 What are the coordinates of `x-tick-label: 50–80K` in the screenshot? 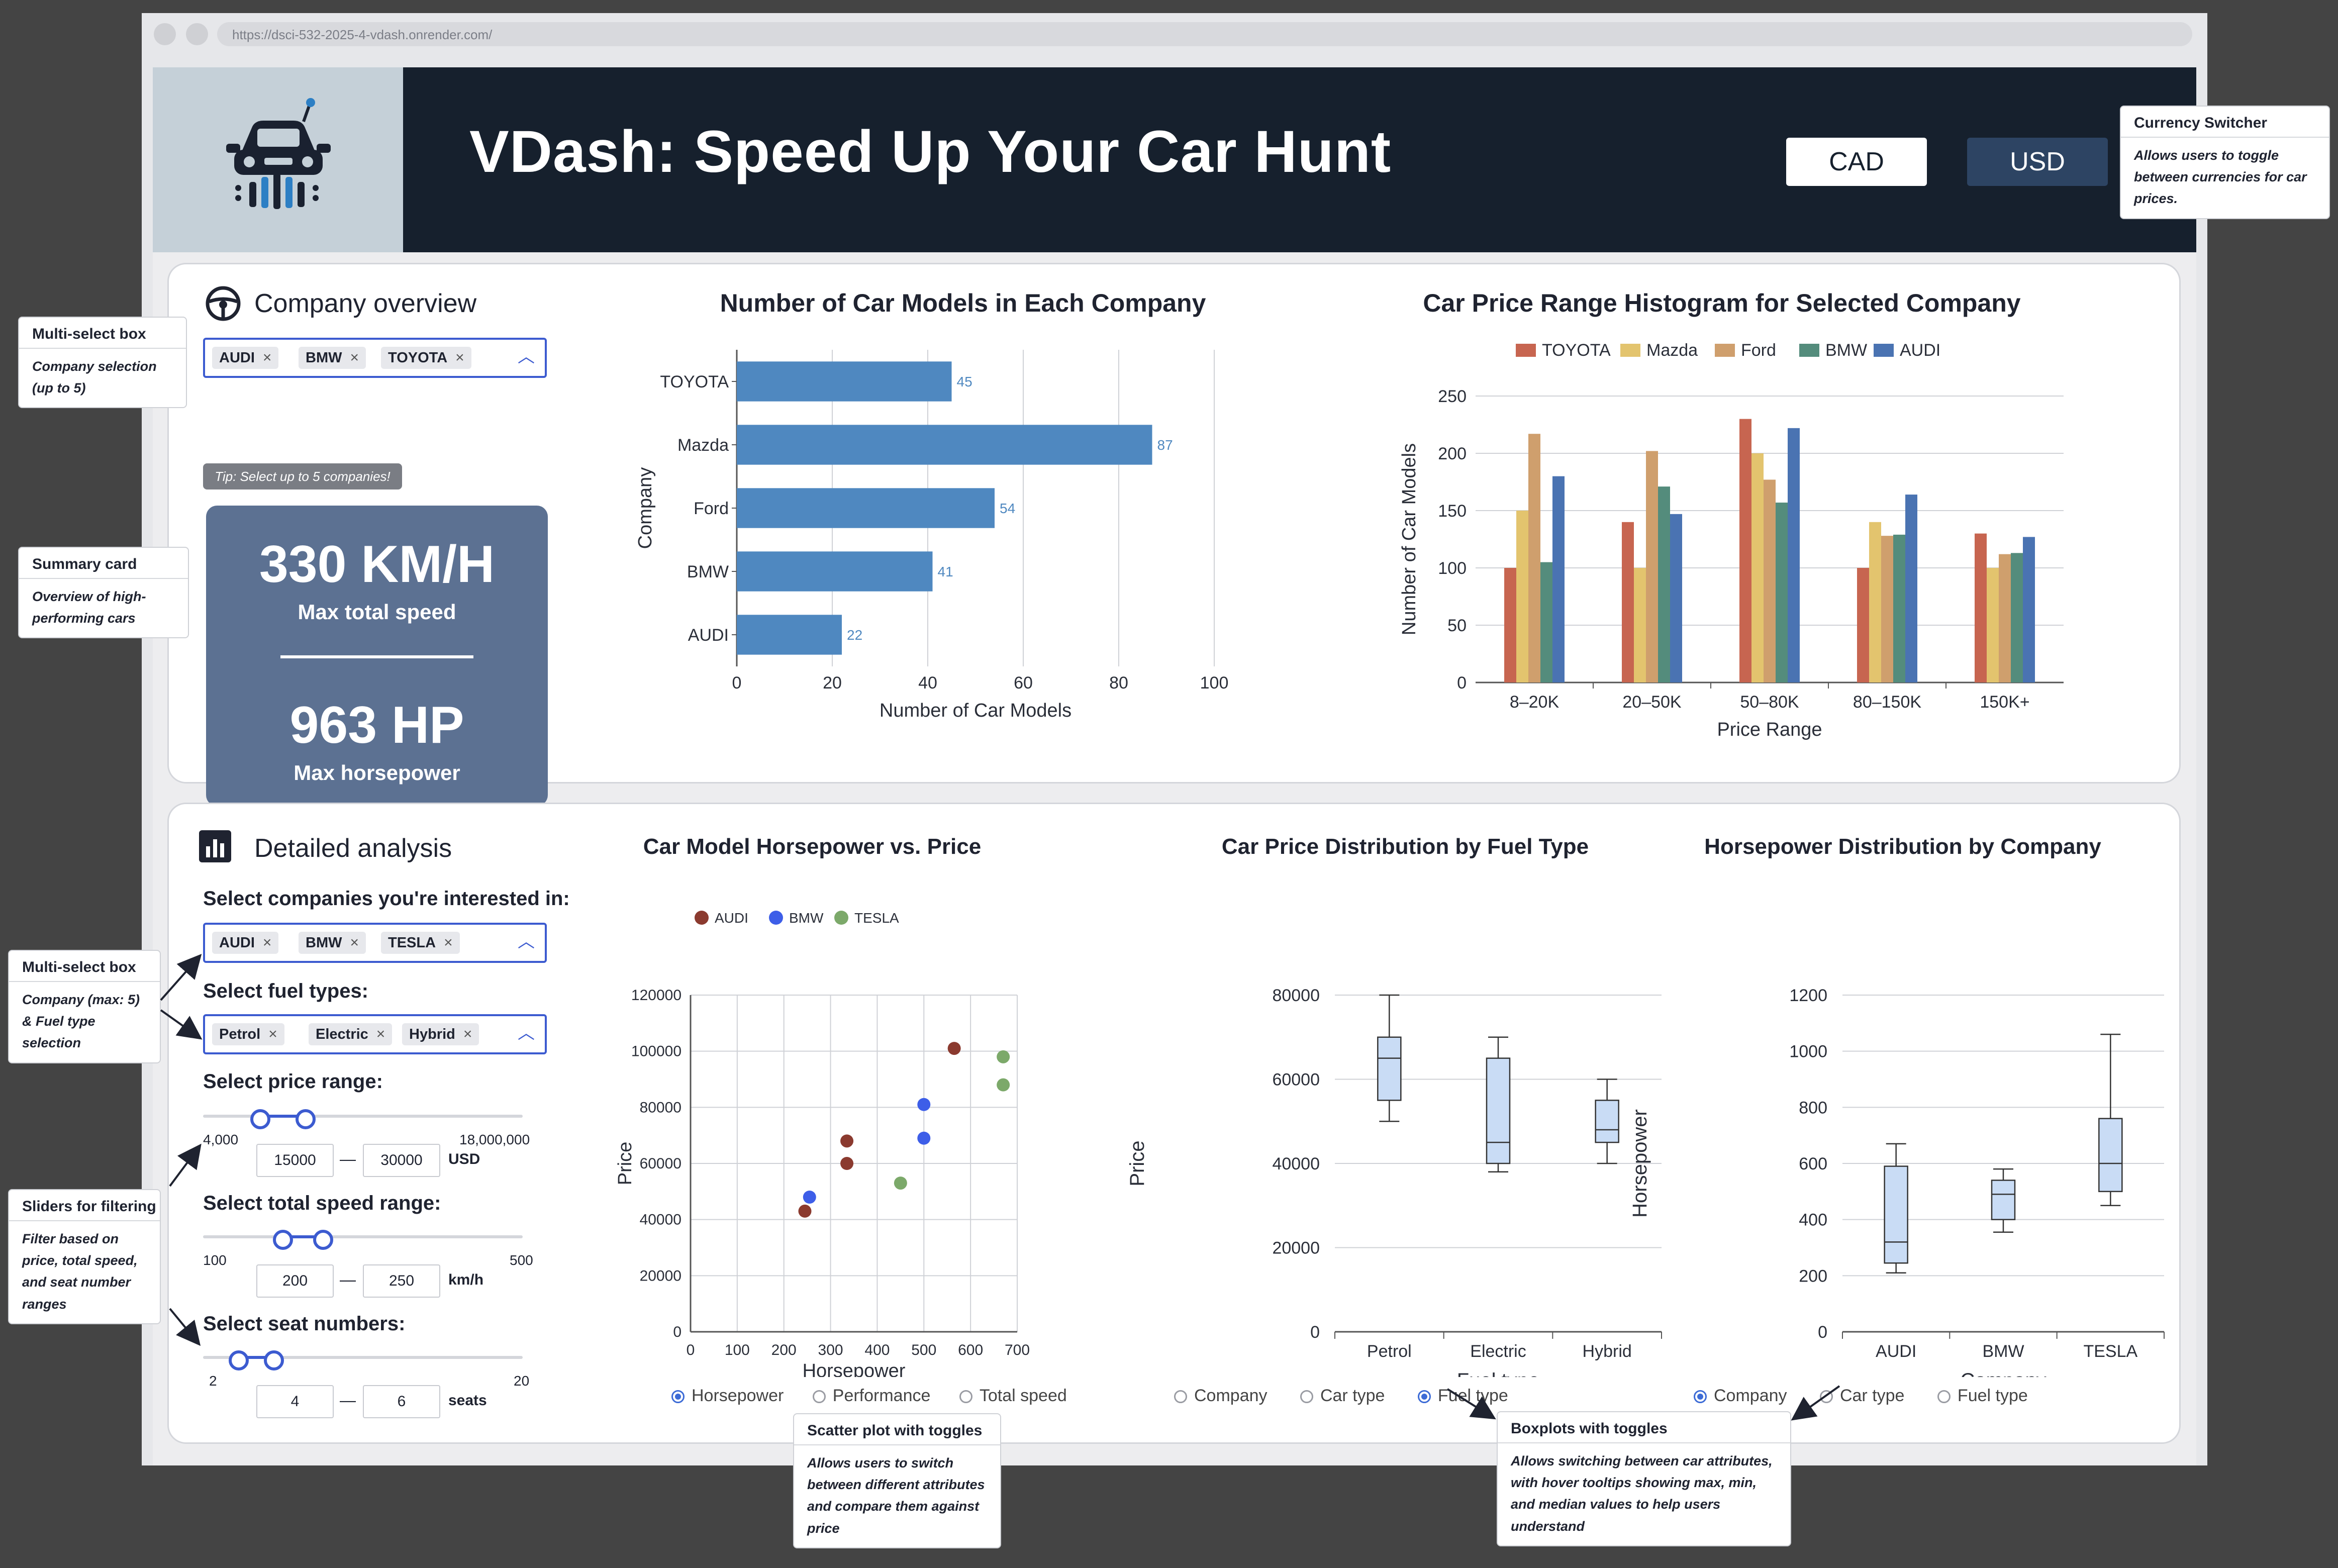 It's located at (1769, 702).